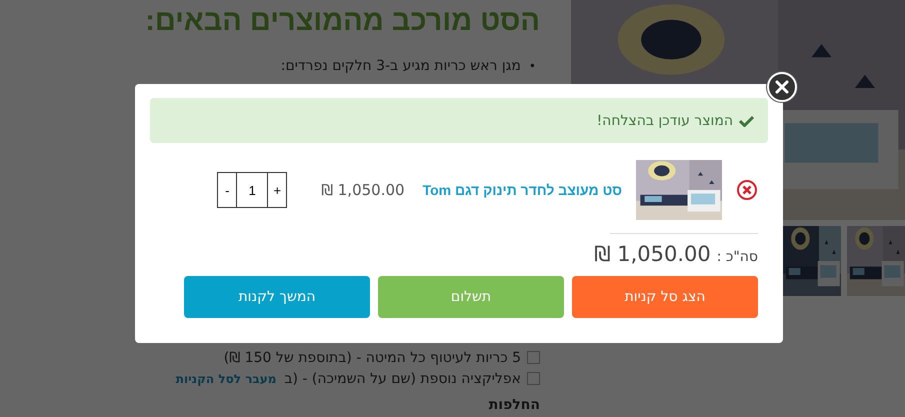 The image size is (905, 417). I want to click on checkout-button: תשלום, so click(471, 297).